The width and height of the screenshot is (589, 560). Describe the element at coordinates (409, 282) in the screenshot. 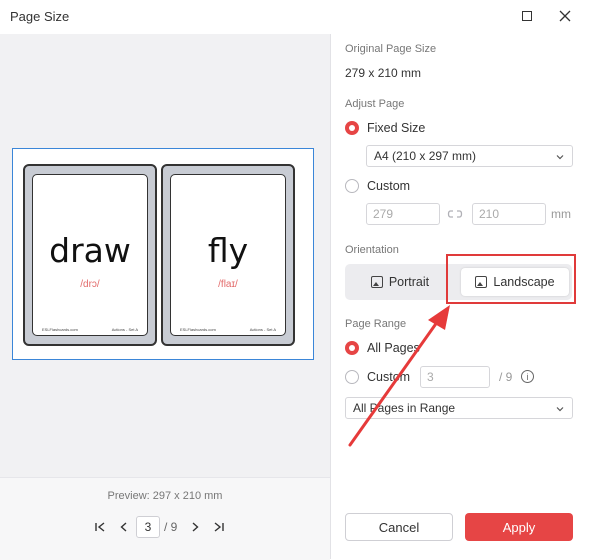

I see `portrait-label: Portrait` at that location.